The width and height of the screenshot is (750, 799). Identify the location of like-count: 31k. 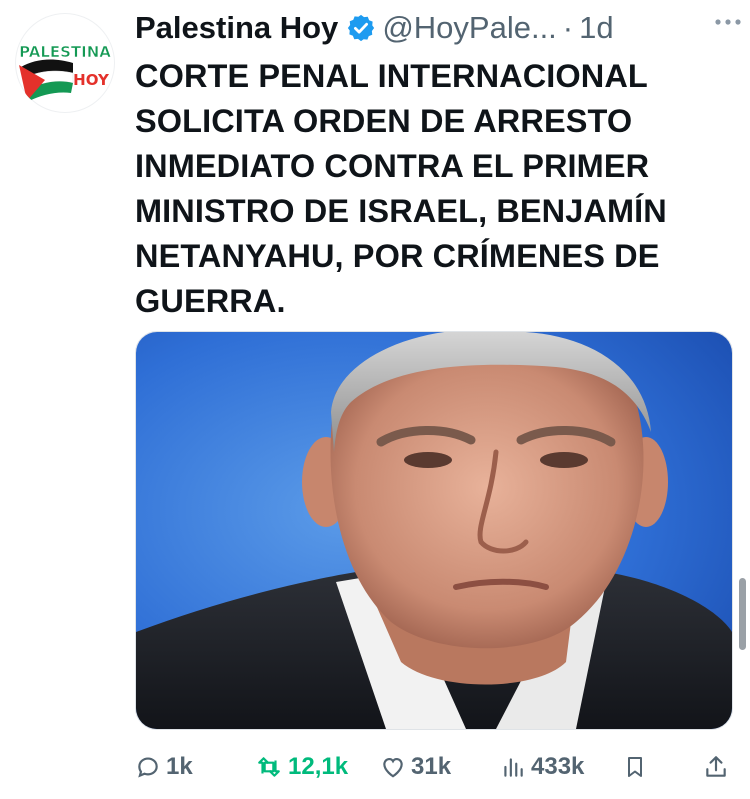
(431, 766).